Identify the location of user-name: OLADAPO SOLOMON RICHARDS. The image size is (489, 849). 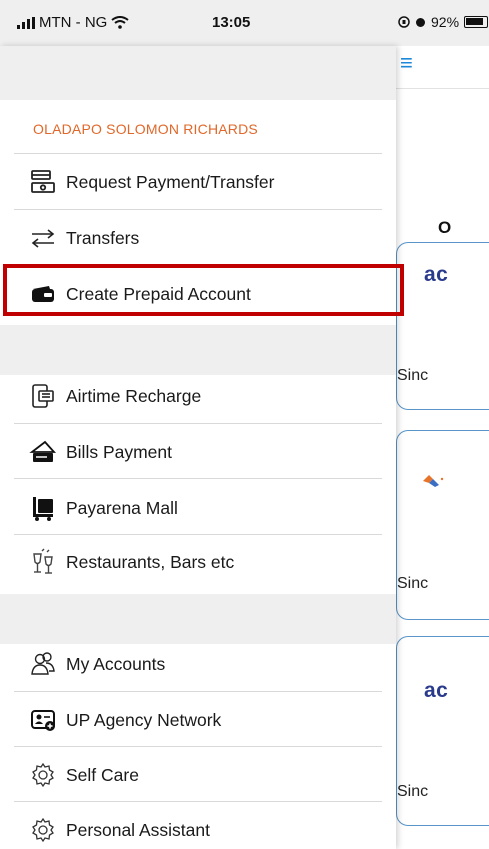
(145, 129).